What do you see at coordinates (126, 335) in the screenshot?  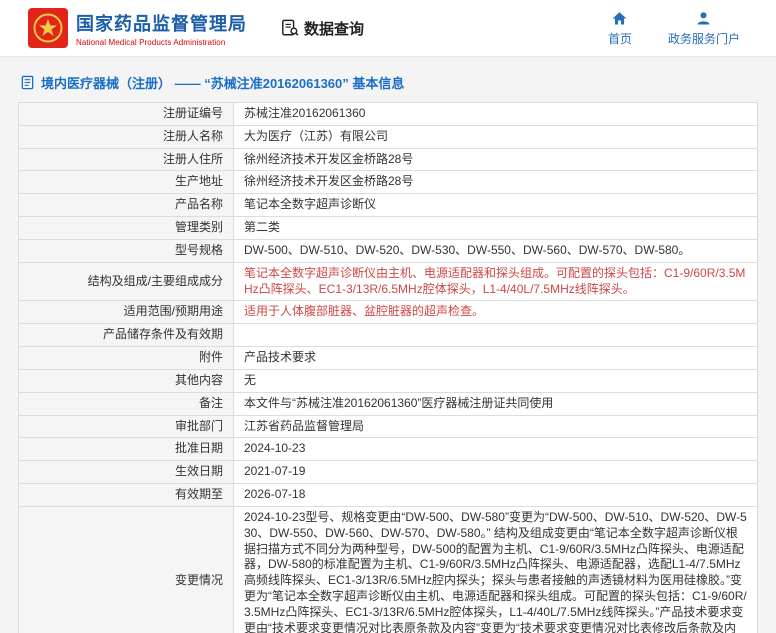 I see `row-label: 产品储存条件及有效期` at bounding box center [126, 335].